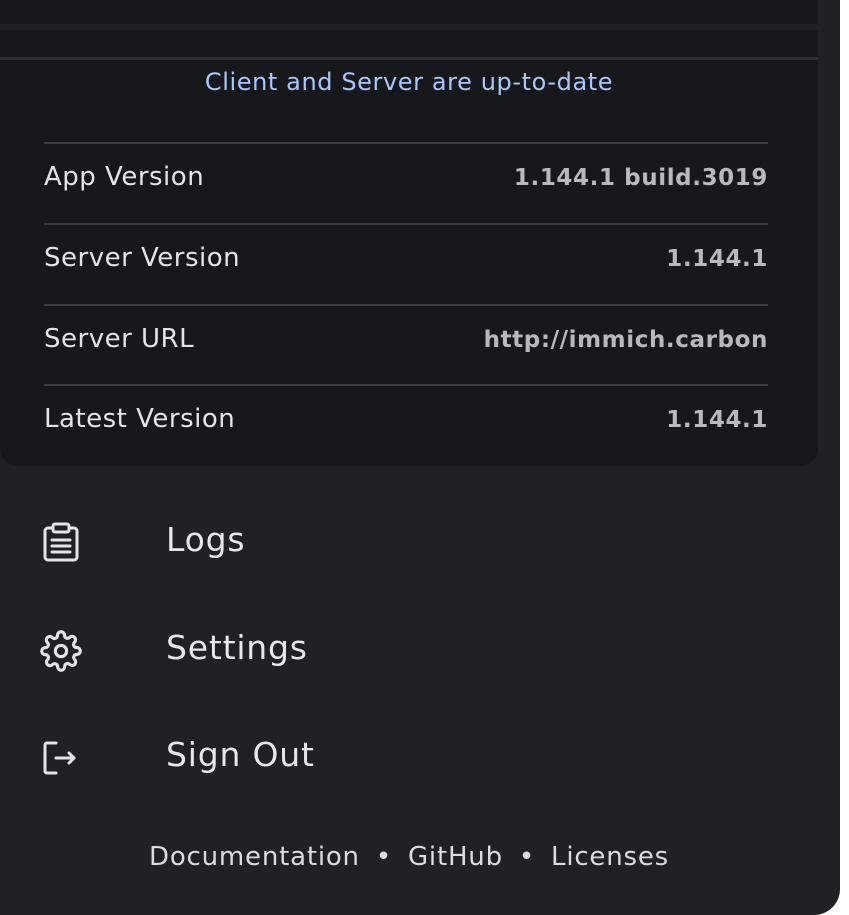 The width and height of the screenshot is (849, 915). What do you see at coordinates (409, 12) in the screenshot?
I see `top-panel` at bounding box center [409, 12].